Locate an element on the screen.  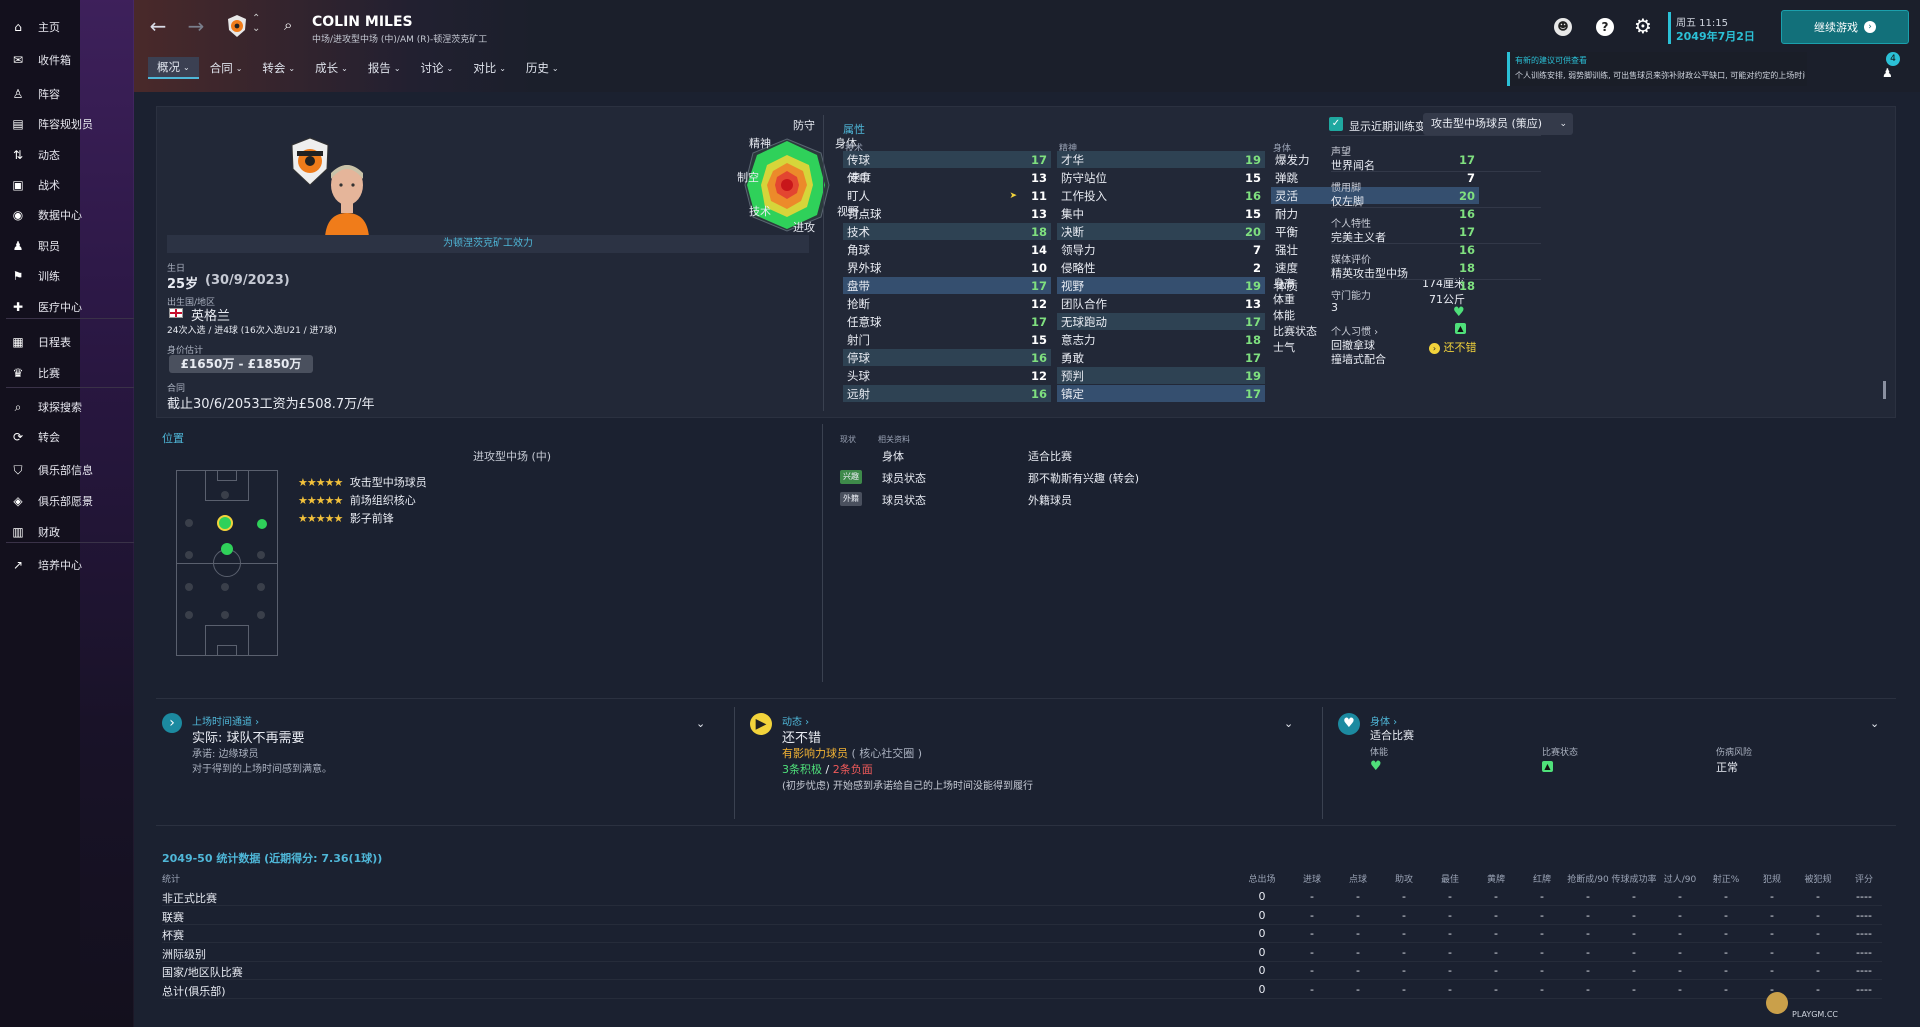
playtime-title: 上场时间通道 › is located at coordinates (225, 720).